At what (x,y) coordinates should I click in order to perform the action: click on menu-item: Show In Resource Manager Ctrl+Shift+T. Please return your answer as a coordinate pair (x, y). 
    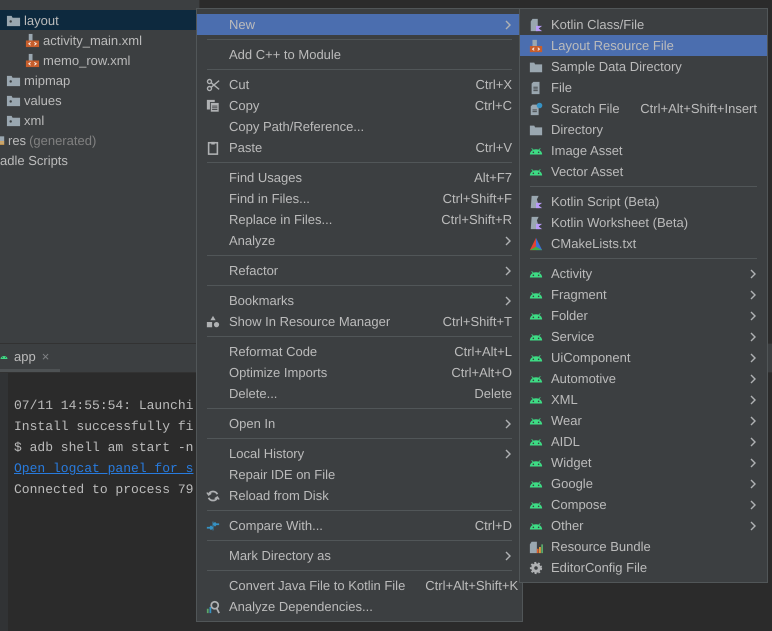
    Looking at the image, I should click on (359, 321).